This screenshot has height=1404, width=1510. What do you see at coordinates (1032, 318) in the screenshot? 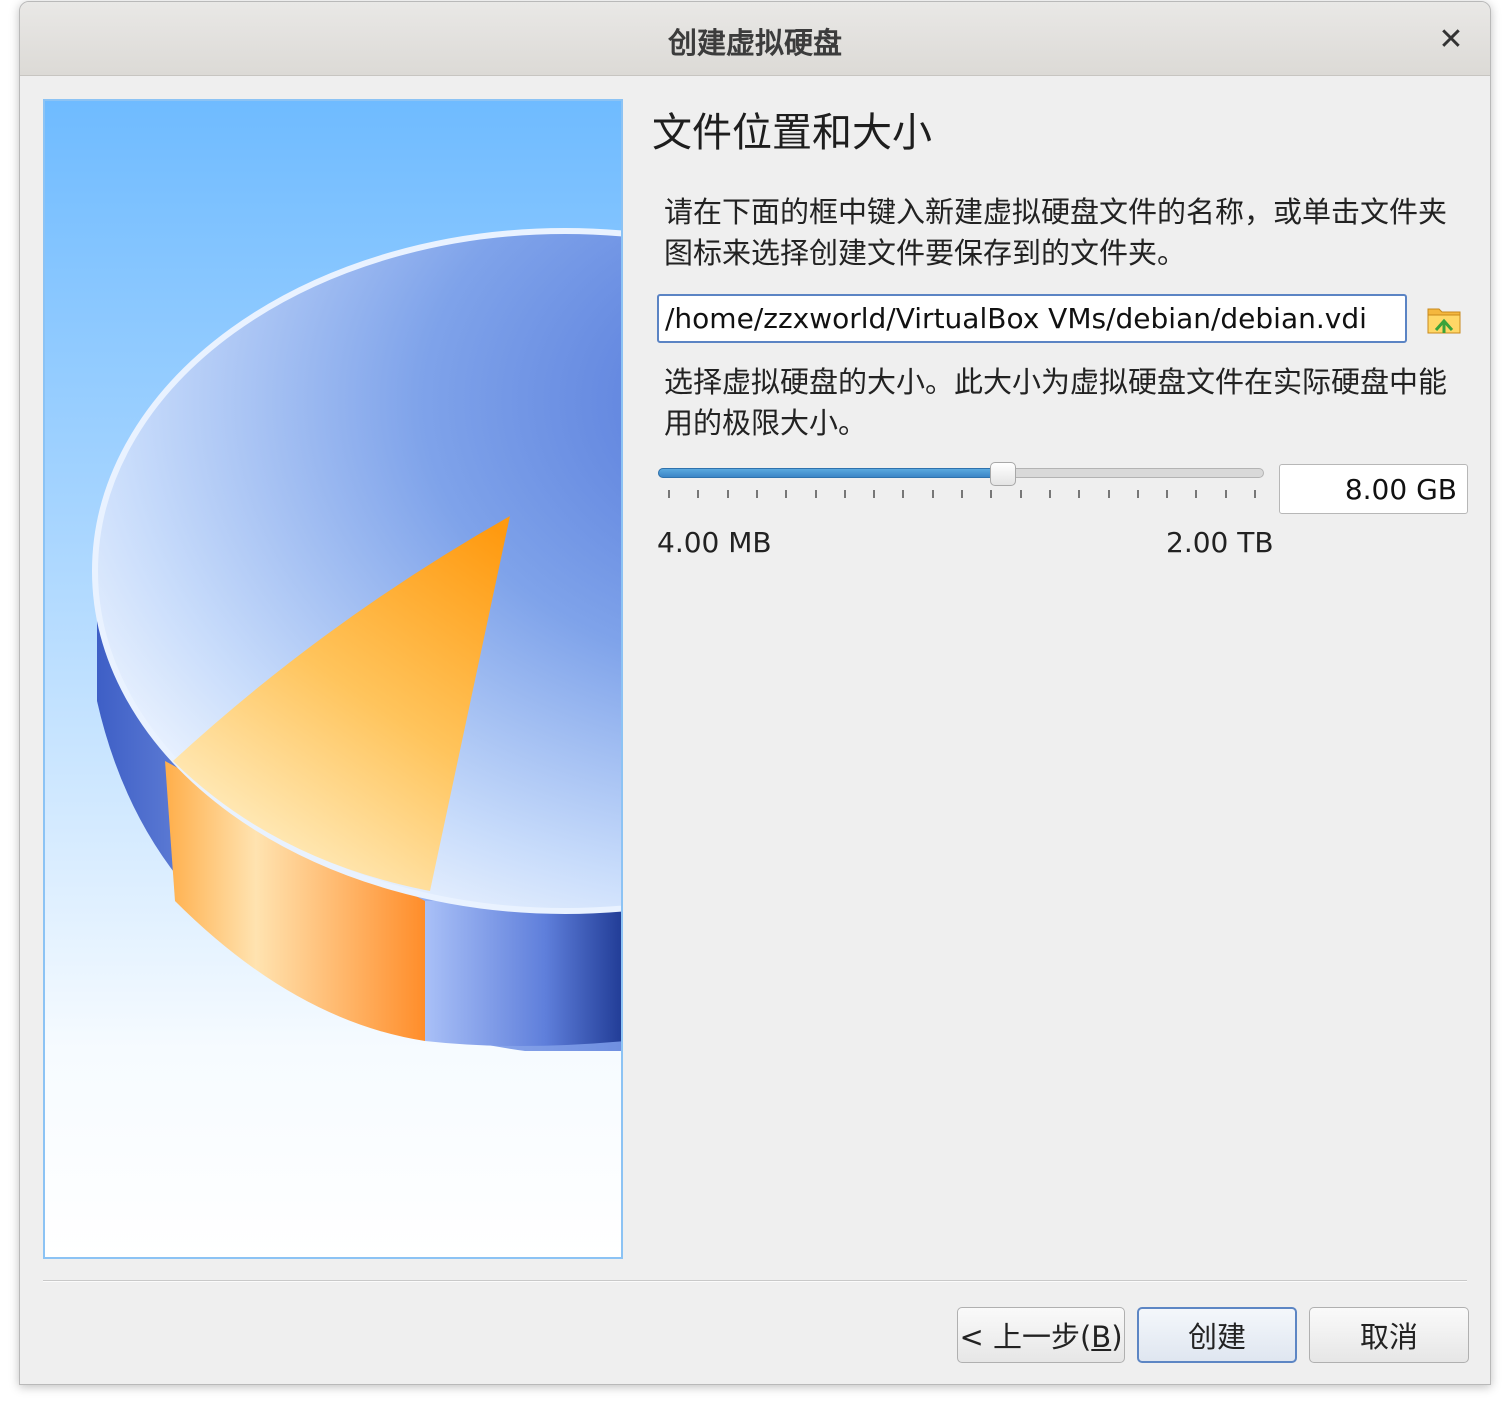
I see `file-path-input` at bounding box center [1032, 318].